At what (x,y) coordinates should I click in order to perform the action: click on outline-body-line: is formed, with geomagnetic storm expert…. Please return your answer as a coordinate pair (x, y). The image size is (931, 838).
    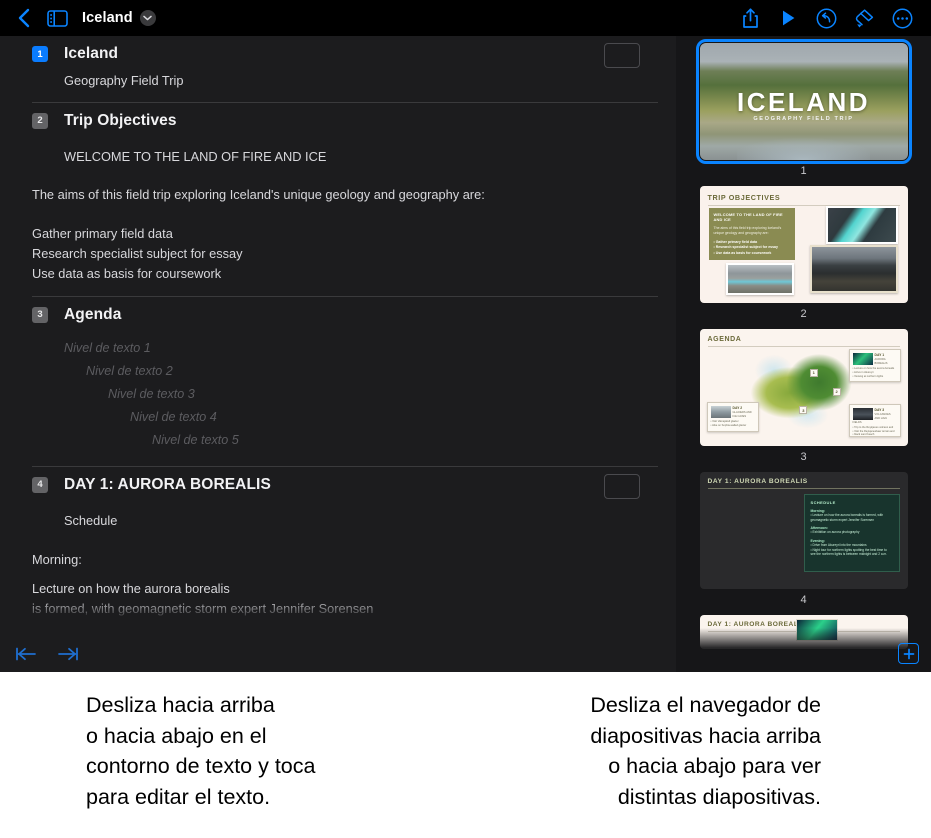
    Looking at the image, I should click on (345, 609).